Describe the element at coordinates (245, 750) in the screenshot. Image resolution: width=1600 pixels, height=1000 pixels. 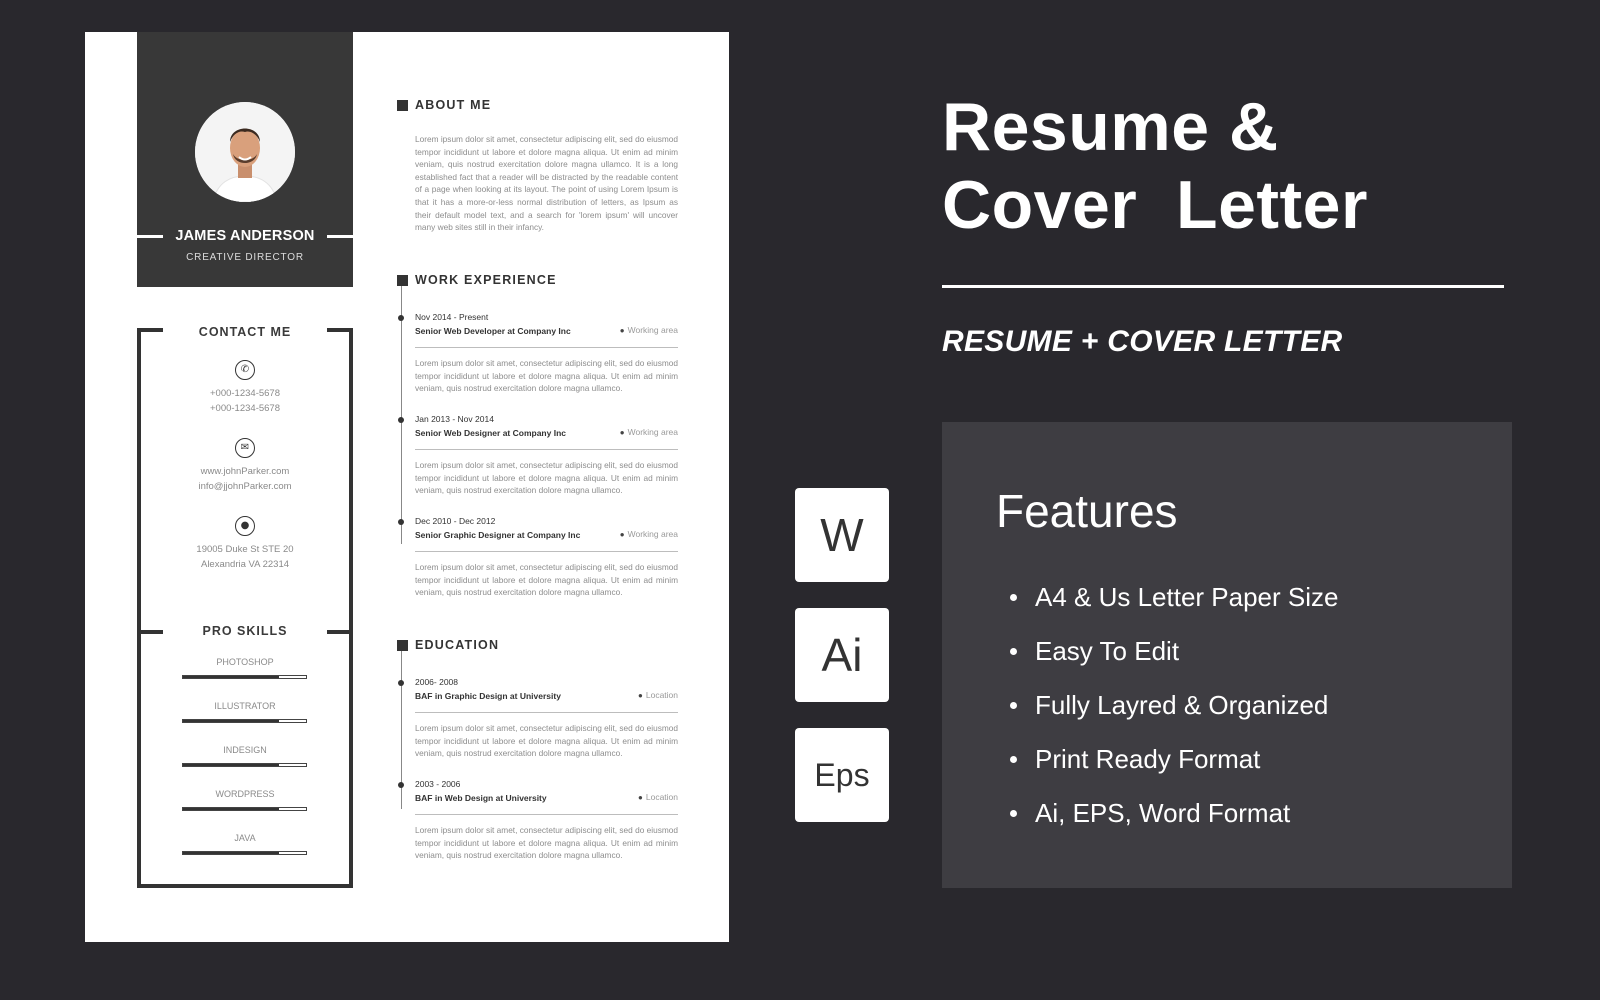
I see `skill-label: INDESIGN` at that location.